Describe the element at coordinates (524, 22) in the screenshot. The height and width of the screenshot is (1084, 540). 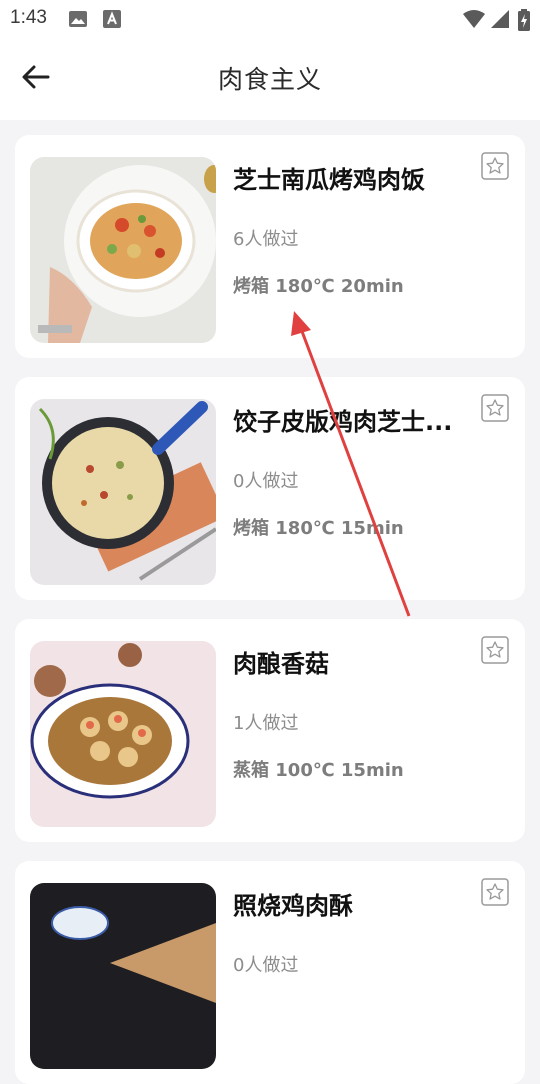
I see `battery-icon` at that location.